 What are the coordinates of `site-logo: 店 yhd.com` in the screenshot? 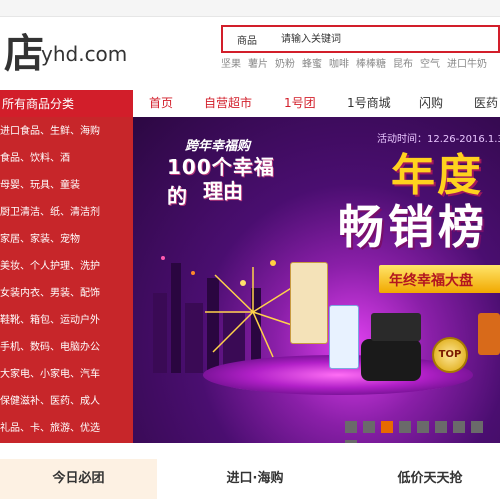 It's located at (105, 58).